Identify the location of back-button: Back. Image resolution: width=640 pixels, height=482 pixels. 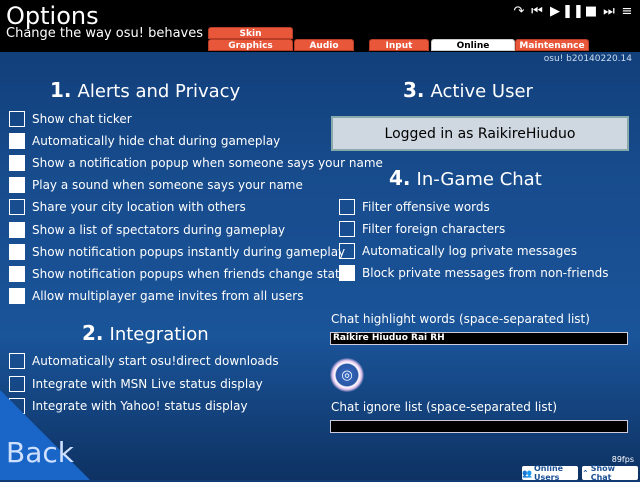
(40, 452).